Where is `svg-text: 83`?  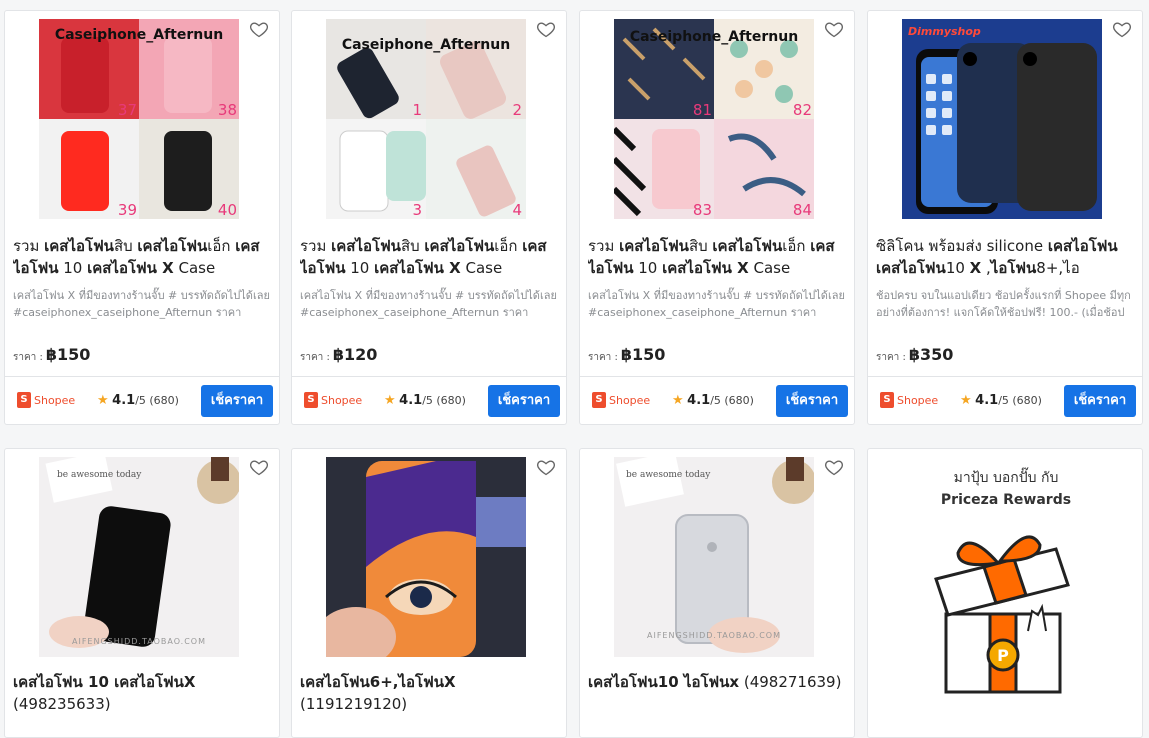 svg-text: 83 is located at coordinates (702, 210).